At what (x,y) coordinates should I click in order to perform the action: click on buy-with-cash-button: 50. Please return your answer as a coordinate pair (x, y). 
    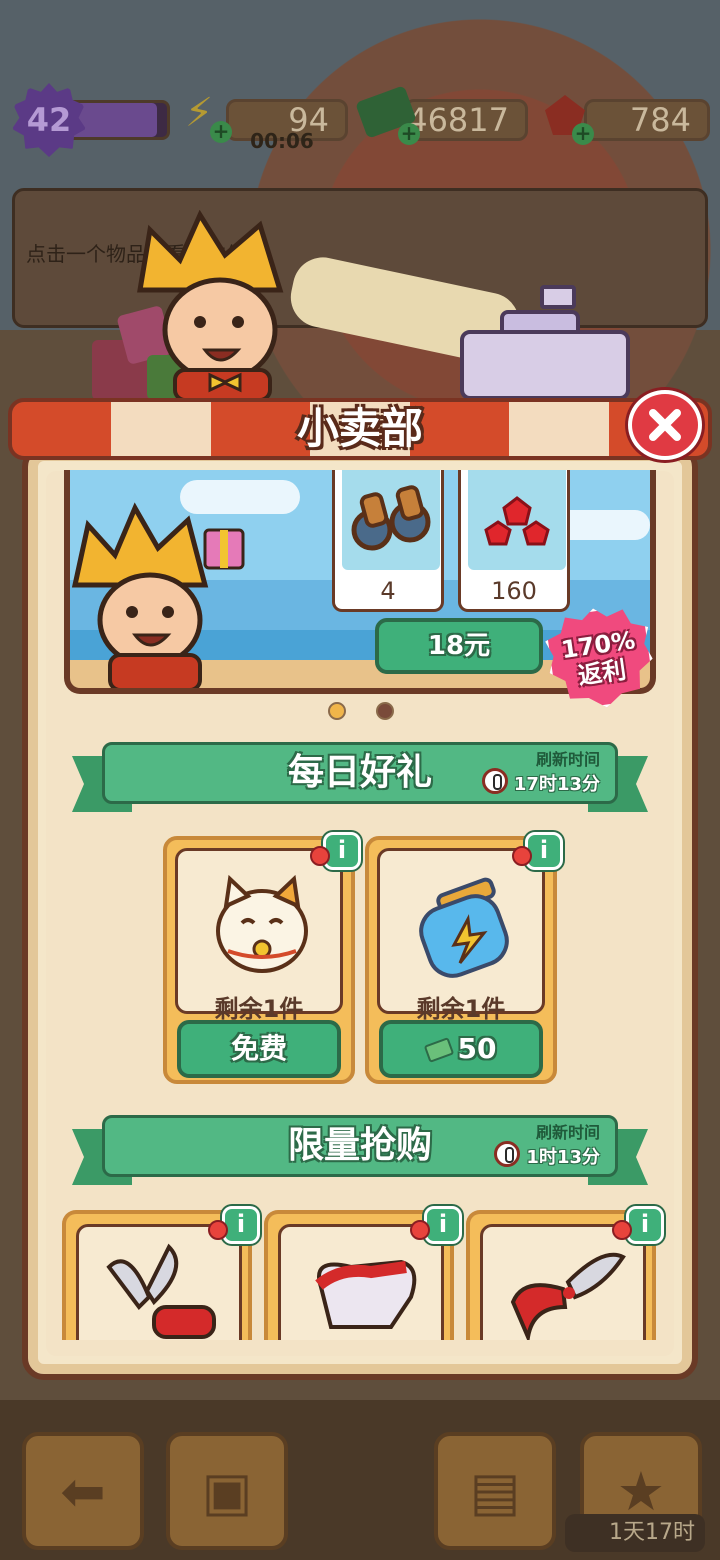
    Looking at the image, I should click on (461, 1049).